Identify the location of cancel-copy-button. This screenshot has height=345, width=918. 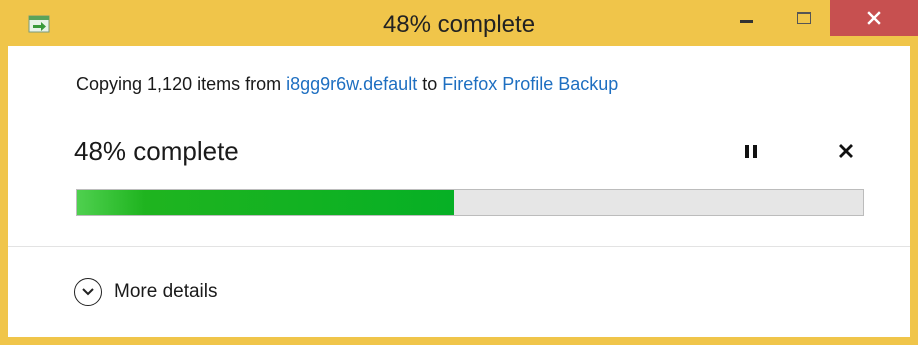
(846, 151).